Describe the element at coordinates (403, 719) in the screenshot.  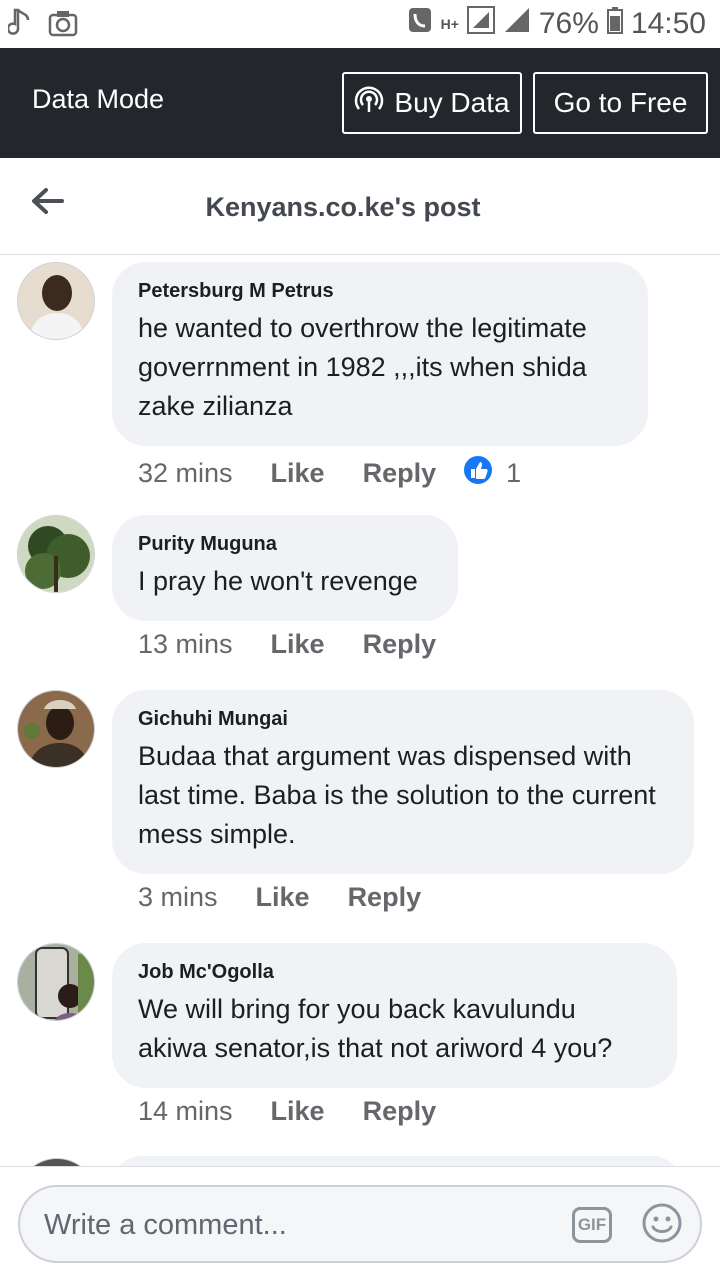
I see `comment-author: Gichuhi Mungai` at that location.